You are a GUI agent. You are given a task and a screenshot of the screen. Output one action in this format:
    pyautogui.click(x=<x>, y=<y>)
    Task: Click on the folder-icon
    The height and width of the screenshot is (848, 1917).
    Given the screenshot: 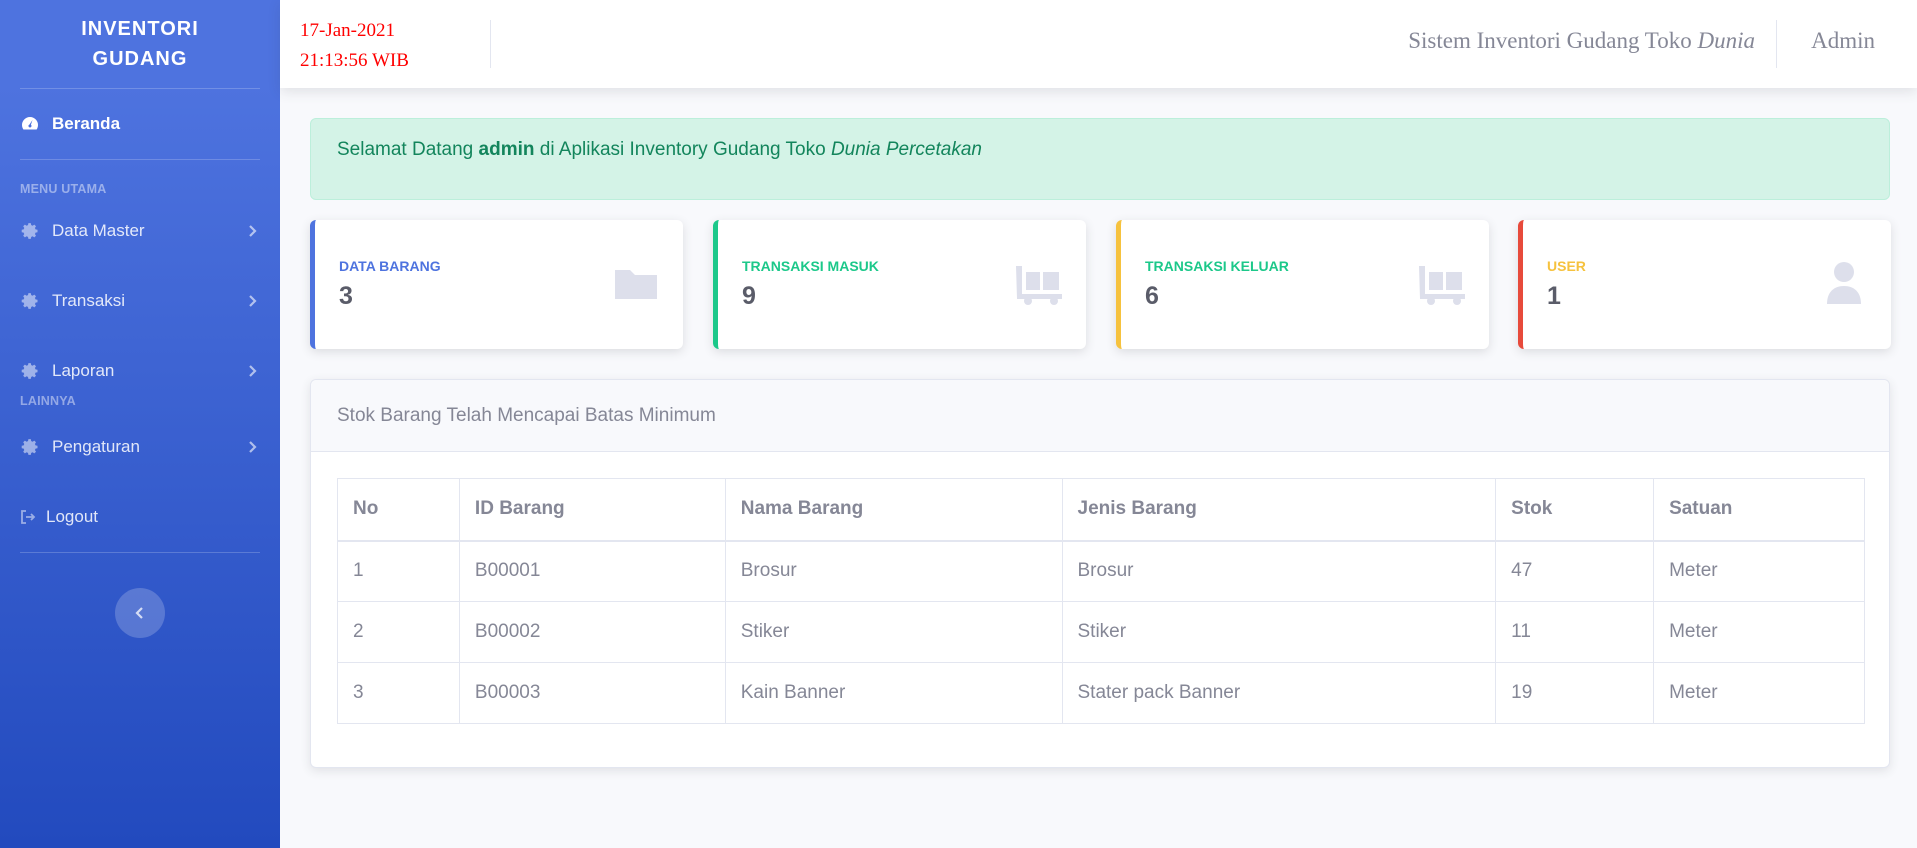 What is the action you would take?
    pyautogui.click(x=636, y=284)
    